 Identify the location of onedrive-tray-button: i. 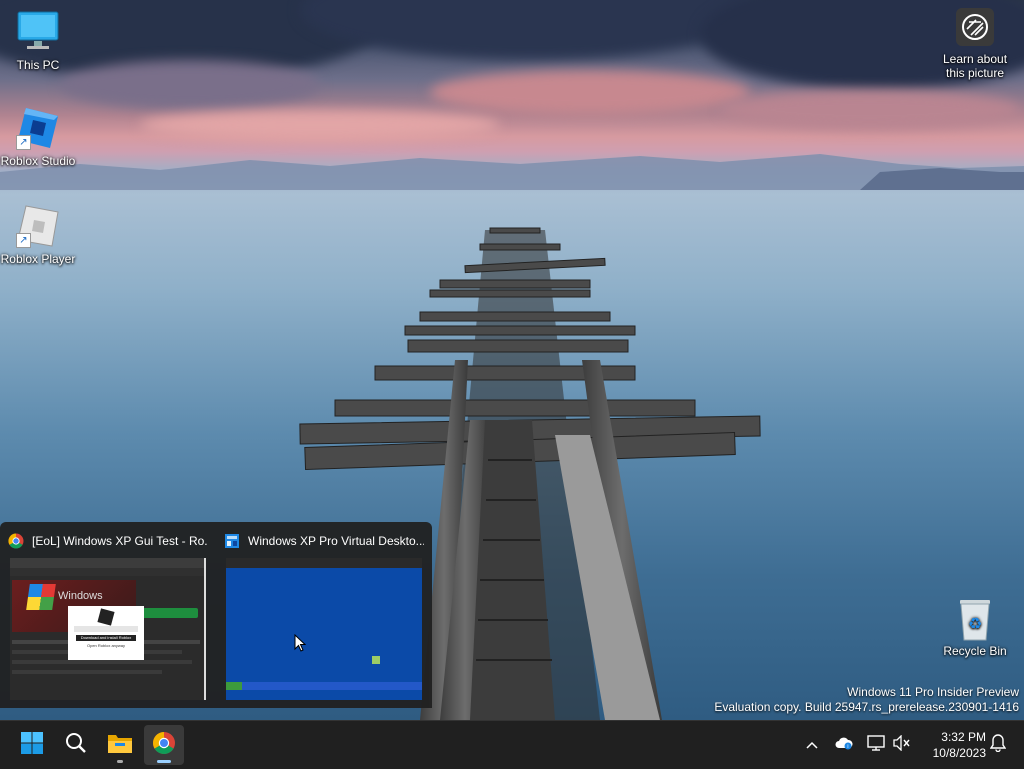
(844, 745).